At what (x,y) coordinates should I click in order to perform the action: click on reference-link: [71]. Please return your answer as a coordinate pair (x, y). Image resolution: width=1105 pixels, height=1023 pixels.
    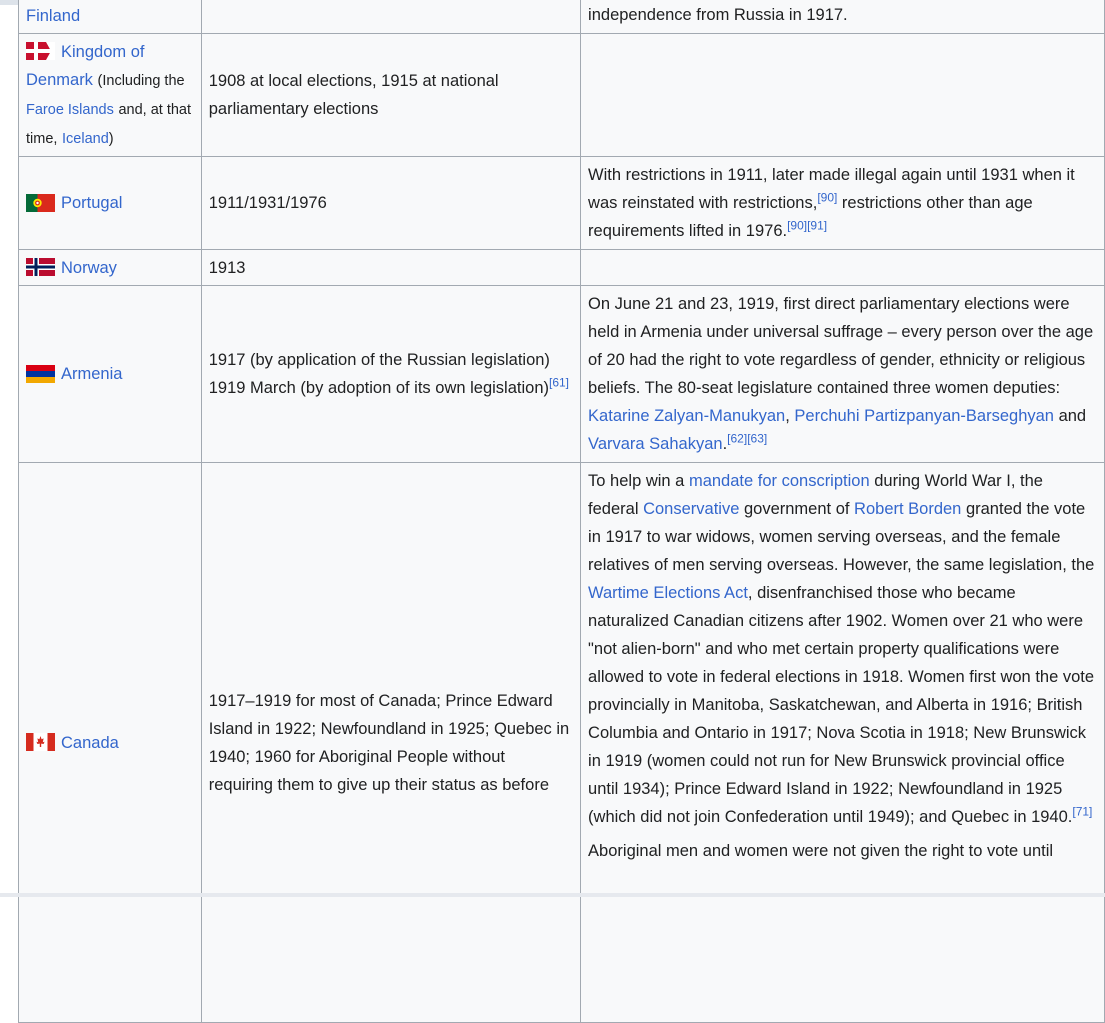
    Looking at the image, I should click on (1082, 812).